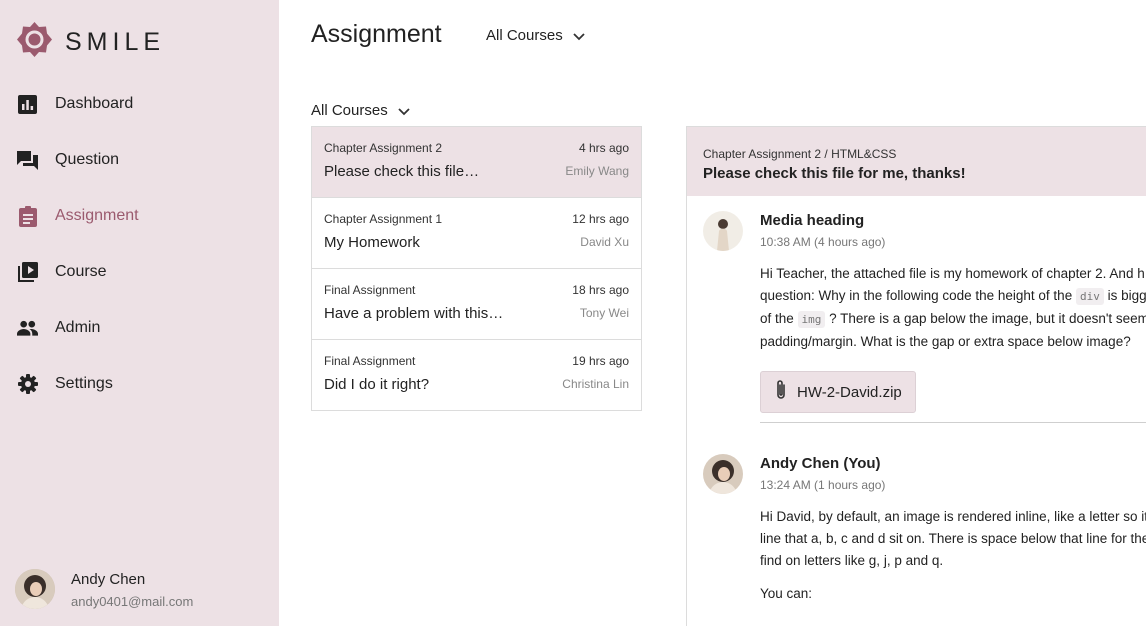 The height and width of the screenshot is (626, 1146). Describe the element at coordinates (604, 313) in the screenshot. I see `item-author: Tony Wei` at that location.